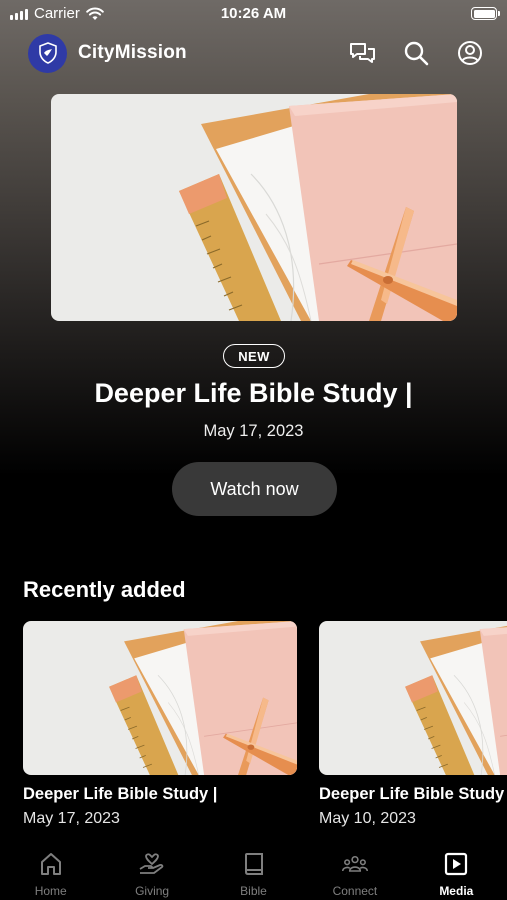  I want to click on app-logo, so click(47, 53).